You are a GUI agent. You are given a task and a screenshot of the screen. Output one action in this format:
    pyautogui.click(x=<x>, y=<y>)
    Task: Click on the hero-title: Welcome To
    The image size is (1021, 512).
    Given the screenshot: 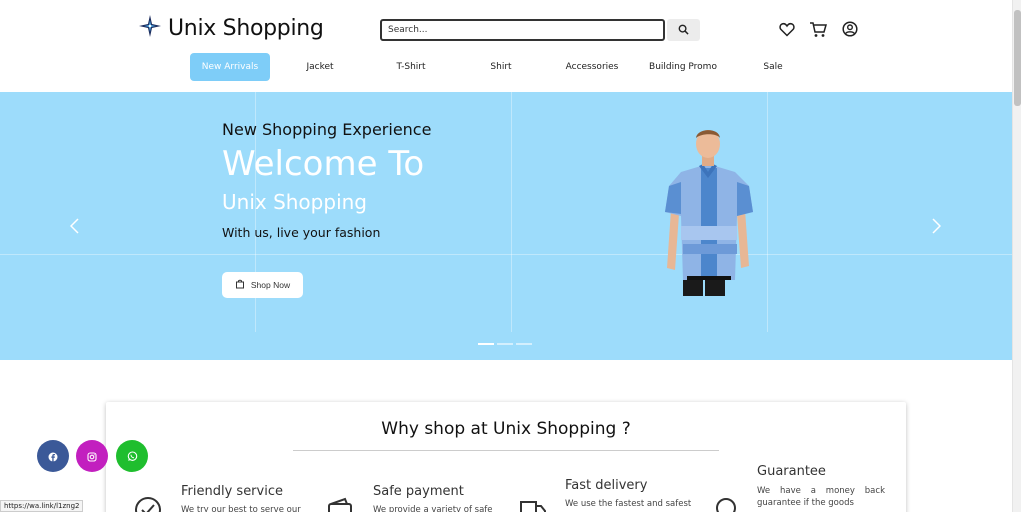 What is the action you would take?
    pyautogui.click(x=323, y=164)
    